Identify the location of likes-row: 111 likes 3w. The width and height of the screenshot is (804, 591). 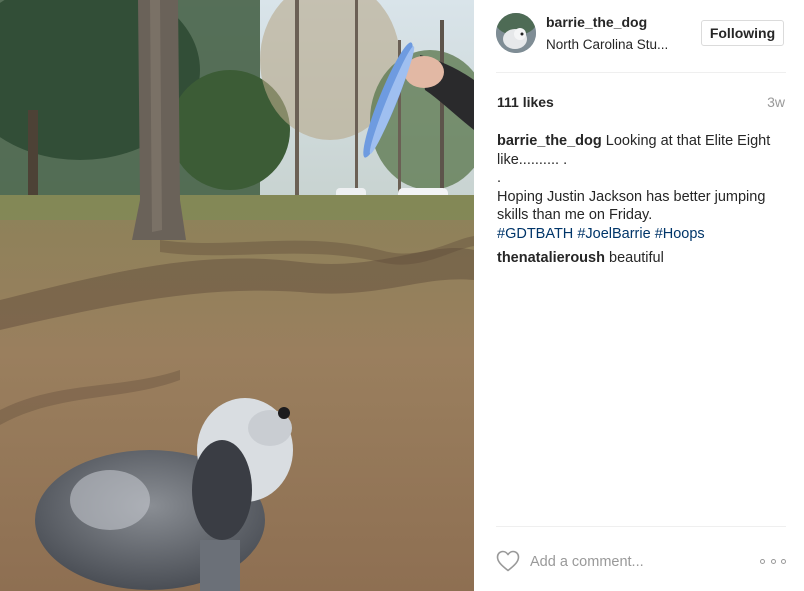
(641, 104).